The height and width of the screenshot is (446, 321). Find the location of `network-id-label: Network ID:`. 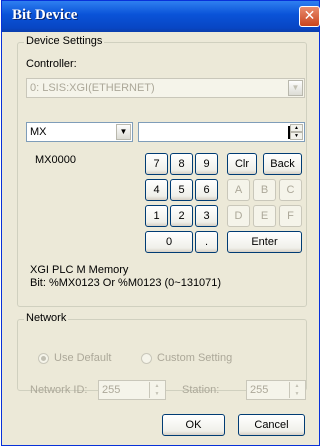

network-id-label: Network ID: is located at coordinates (59, 390).